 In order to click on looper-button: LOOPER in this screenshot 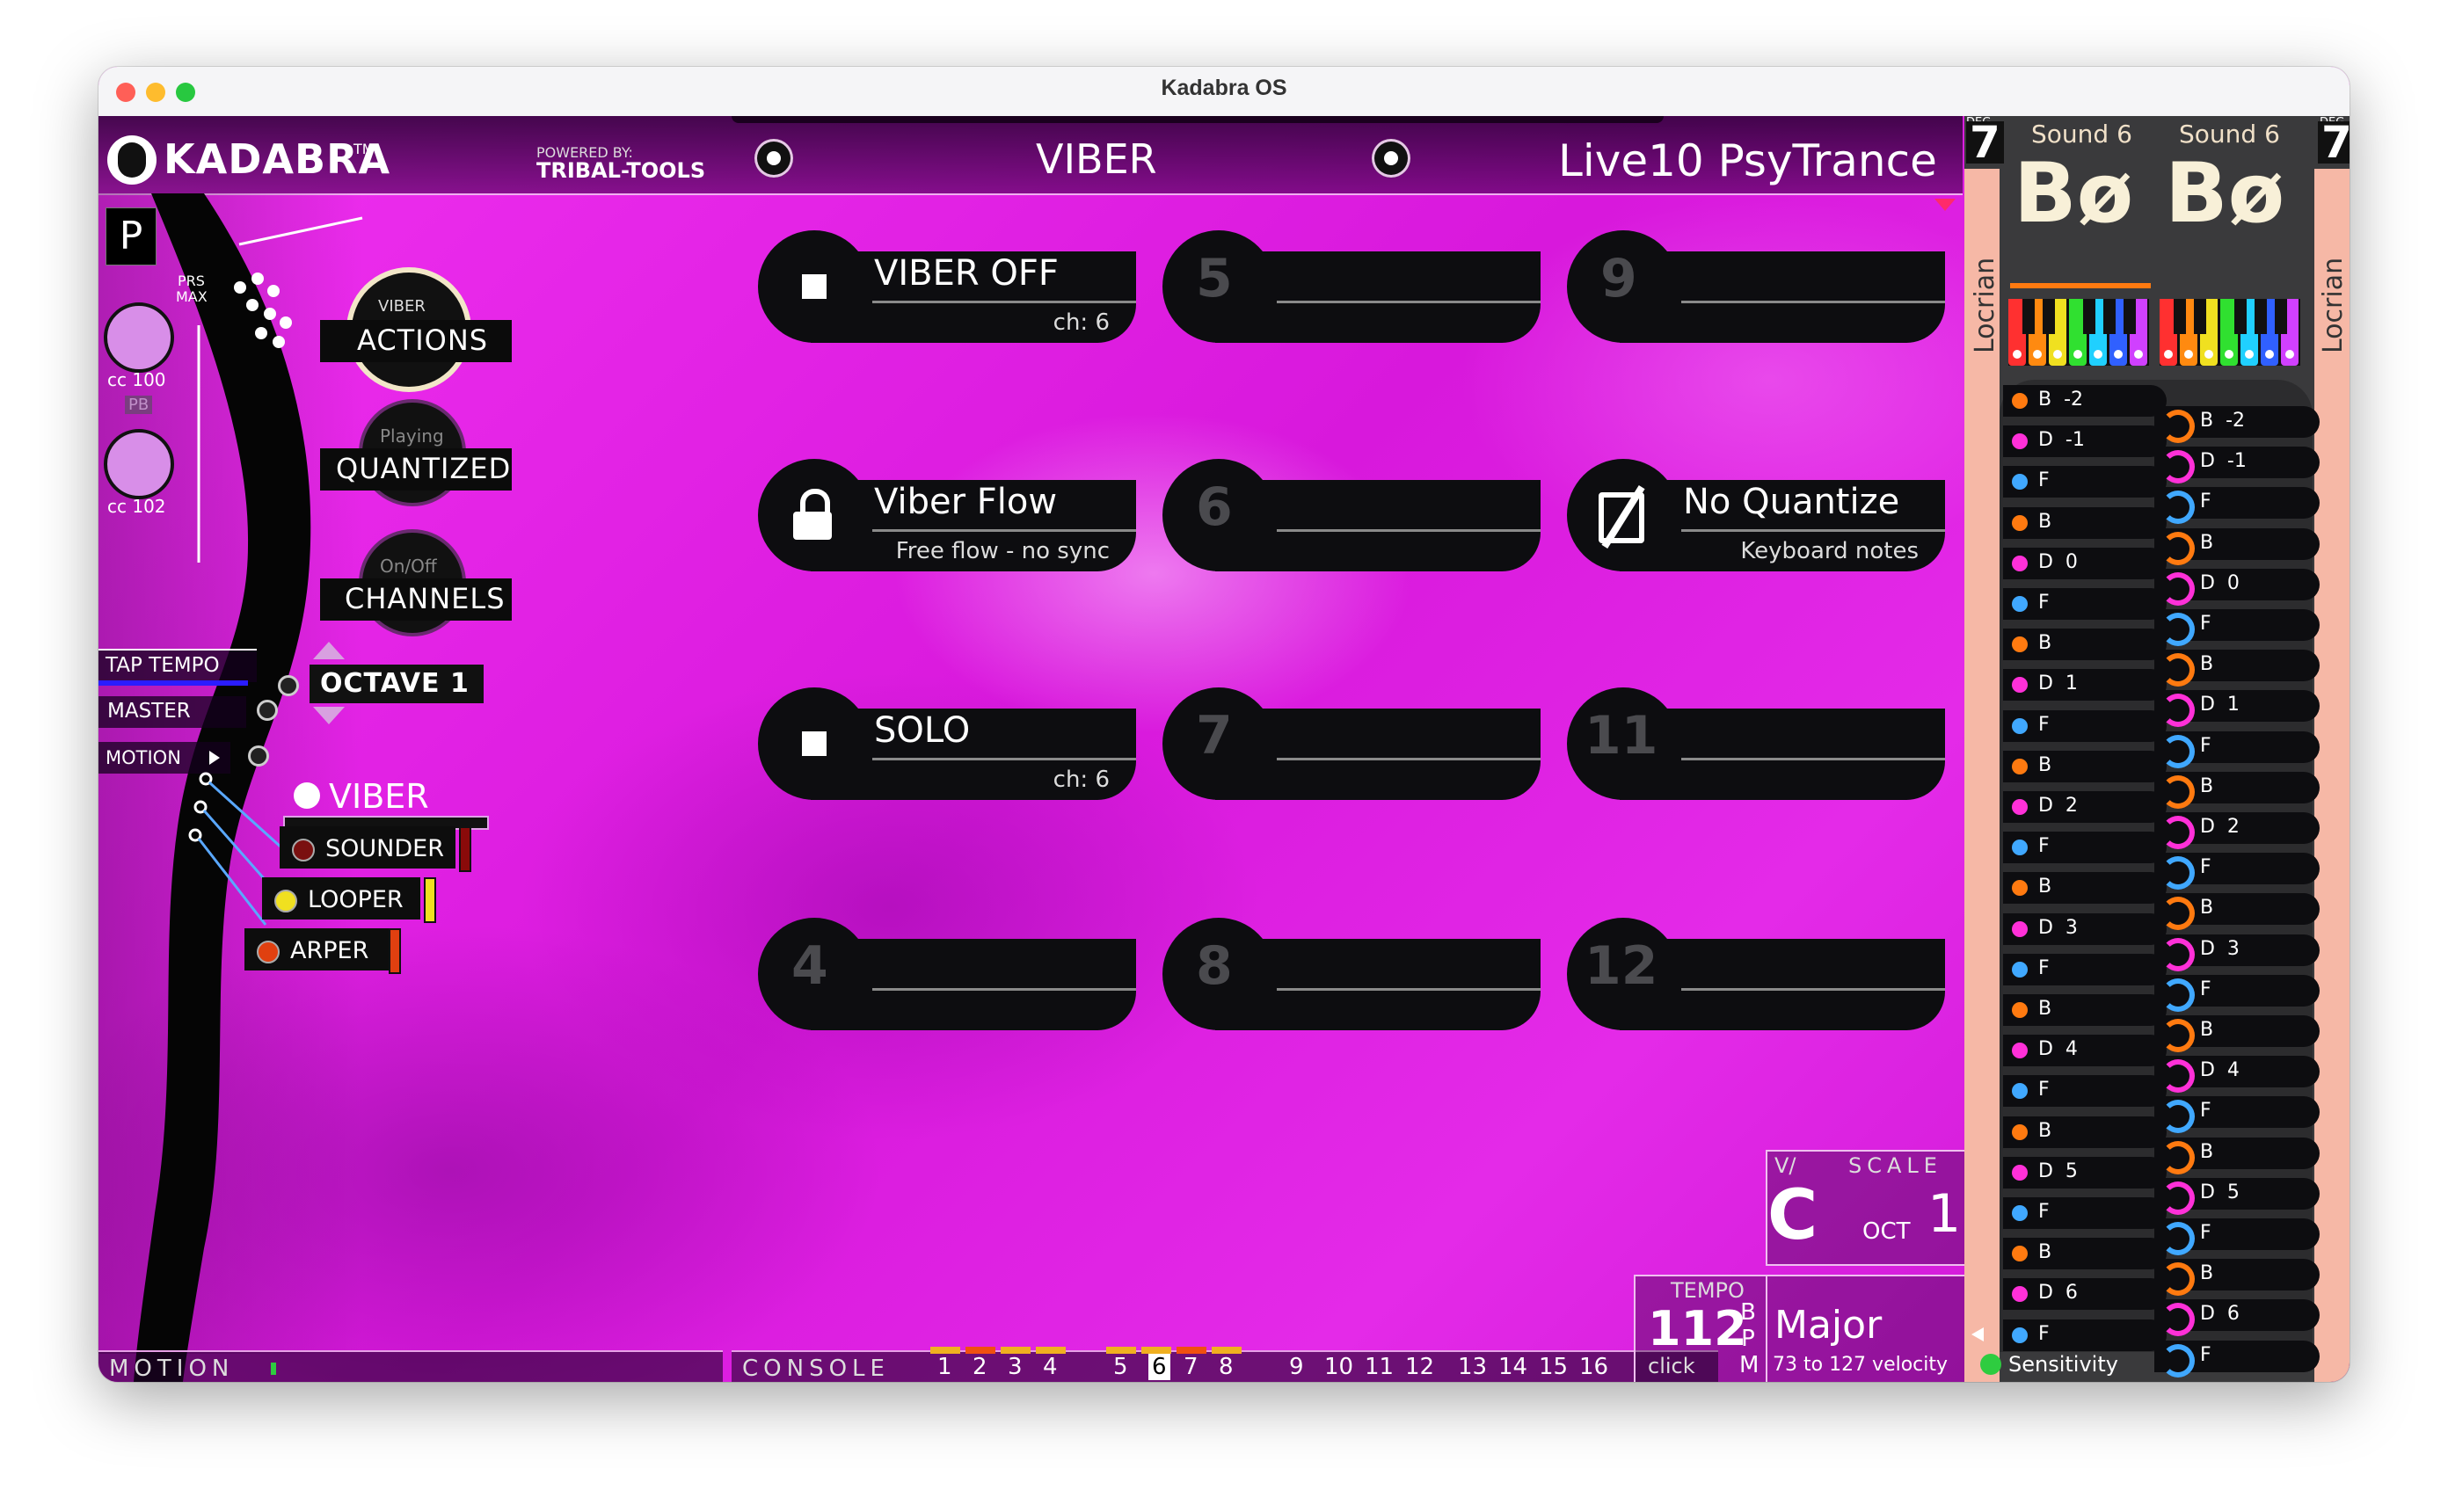, I will do `click(341, 899)`.